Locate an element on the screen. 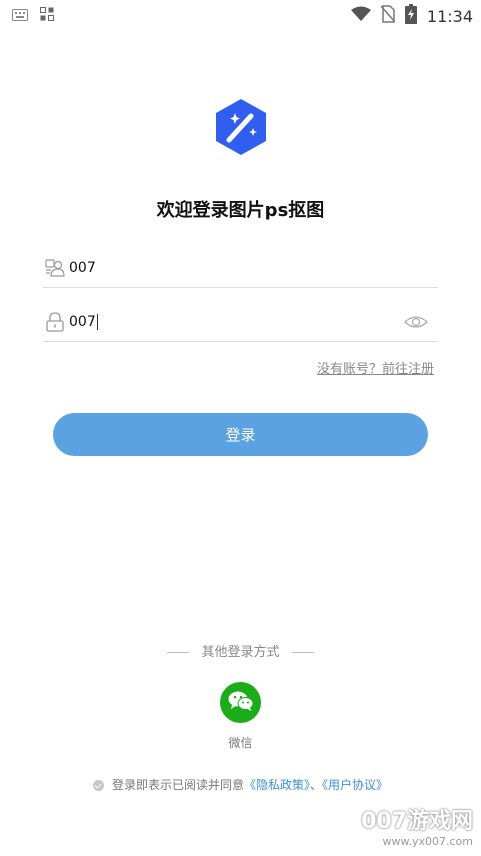 This screenshot has height=856, width=481. wechat-icon is located at coordinates (241, 703).